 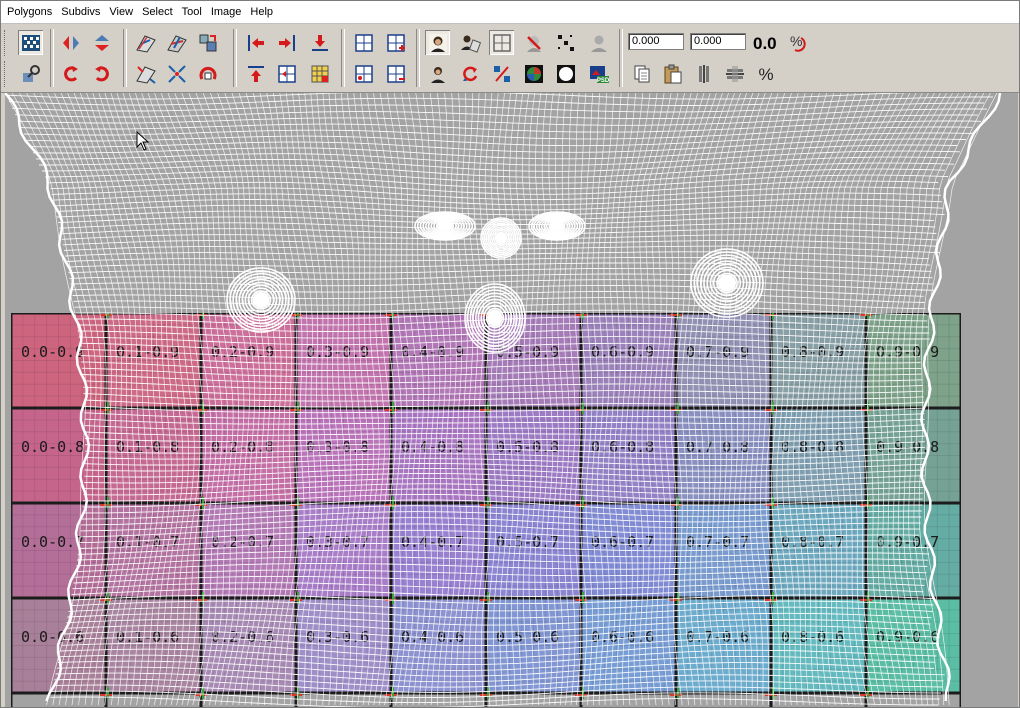 What do you see at coordinates (255, 42) in the screenshot?
I see `align-left-icon` at bounding box center [255, 42].